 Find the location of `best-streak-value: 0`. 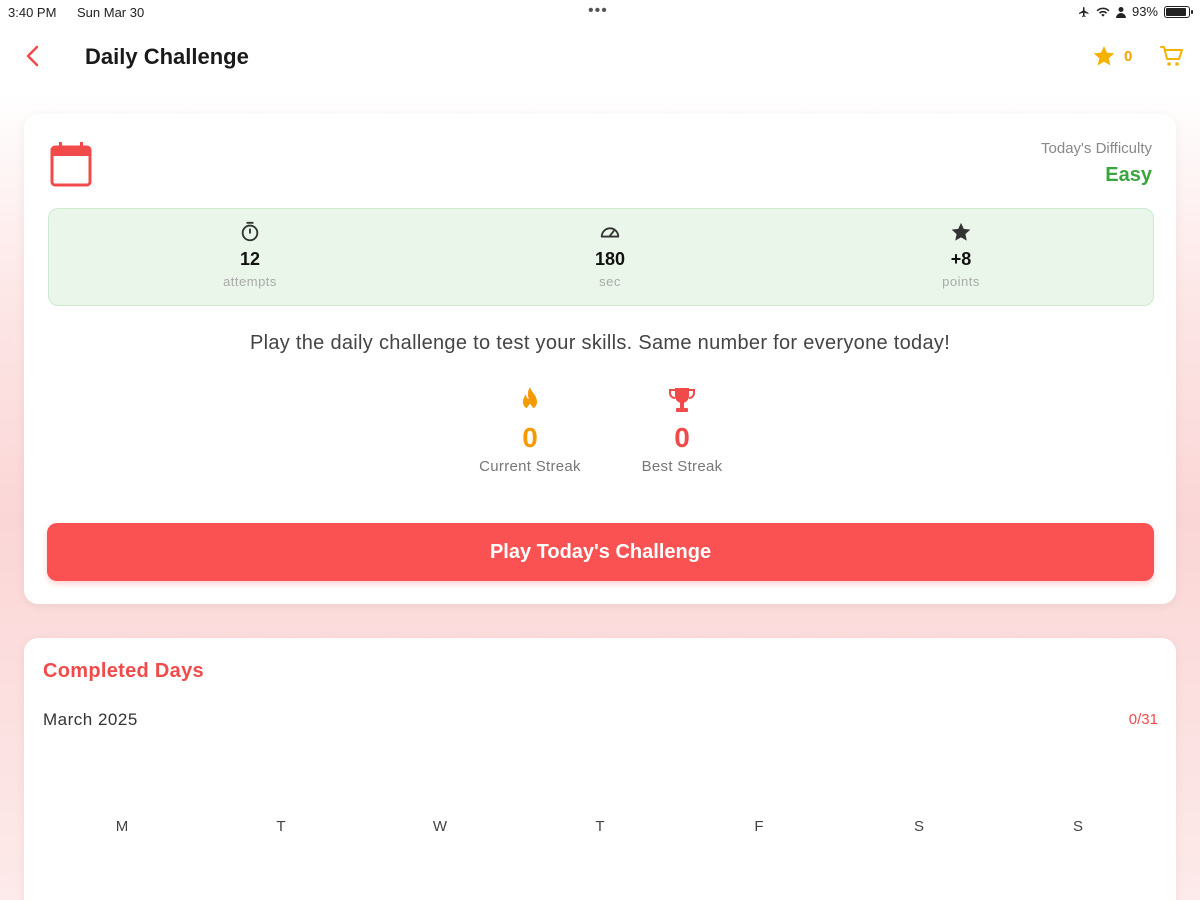

best-streak-value: 0 is located at coordinates (682, 437).